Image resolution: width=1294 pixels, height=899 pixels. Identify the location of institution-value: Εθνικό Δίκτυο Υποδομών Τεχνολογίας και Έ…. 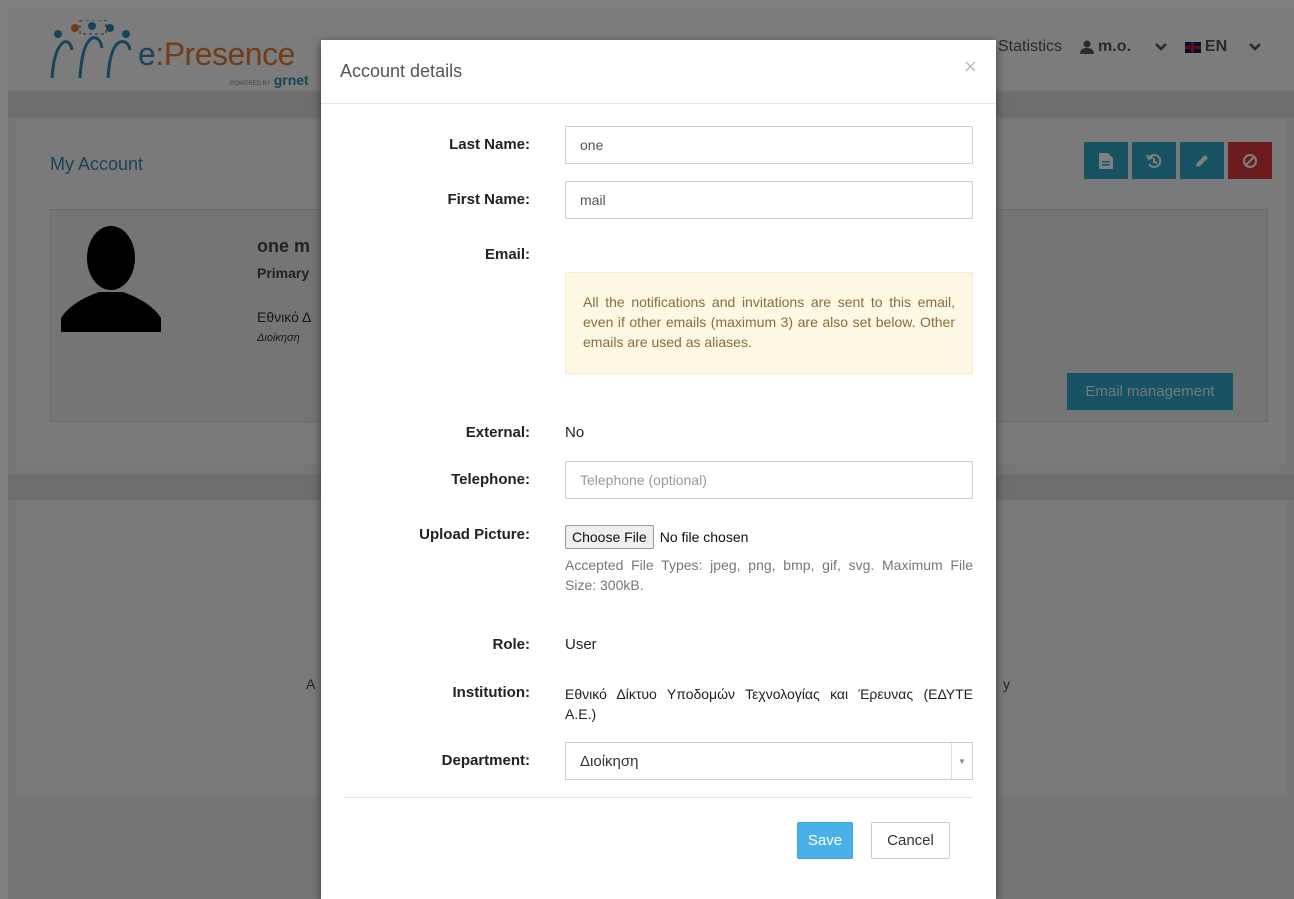
(769, 704).